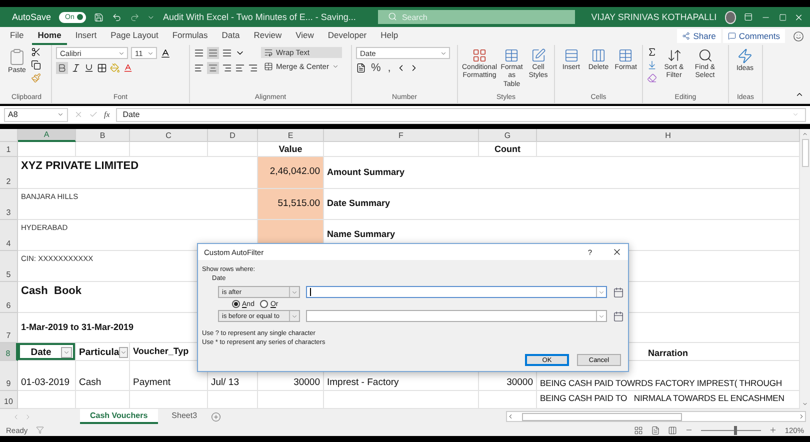 Image resolution: width=810 pixels, height=442 pixels. What do you see at coordinates (376, 68) in the screenshot?
I see `percent-button: %` at bounding box center [376, 68].